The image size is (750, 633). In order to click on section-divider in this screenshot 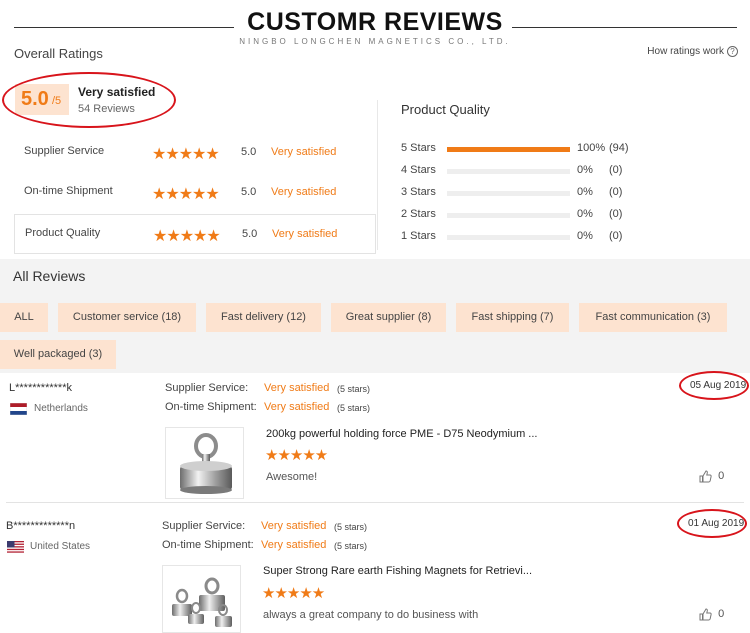, I will do `click(377, 175)`.